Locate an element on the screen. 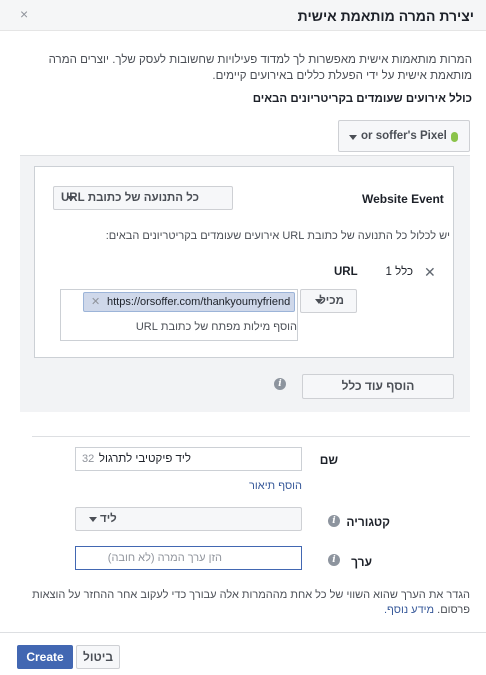  website-event-label: Website Event is located at coordinates (403, 199).